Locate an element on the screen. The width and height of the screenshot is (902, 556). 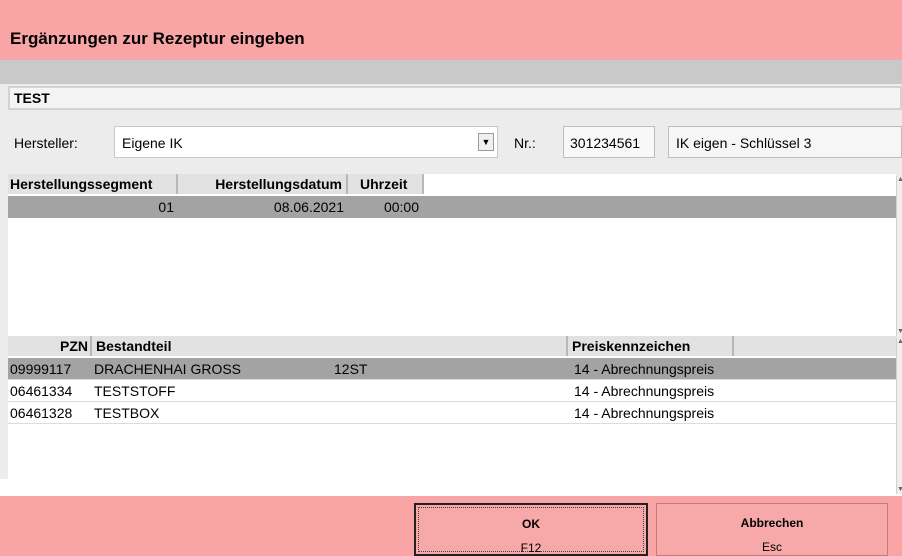
chevron-down-icon: ▼ is located at coordinates (486, 142).